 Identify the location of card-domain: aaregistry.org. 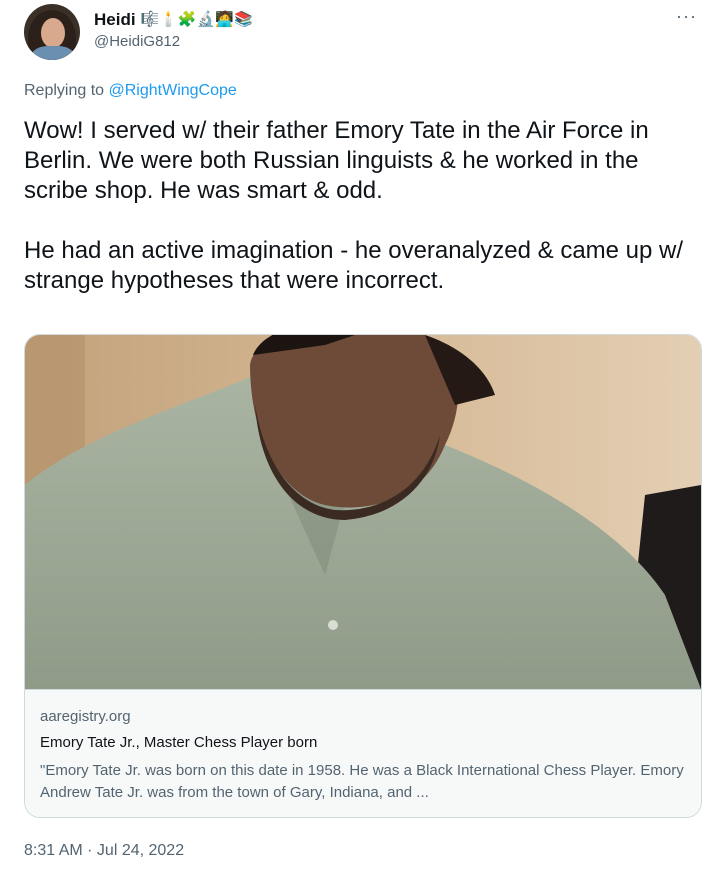
(85, 716).